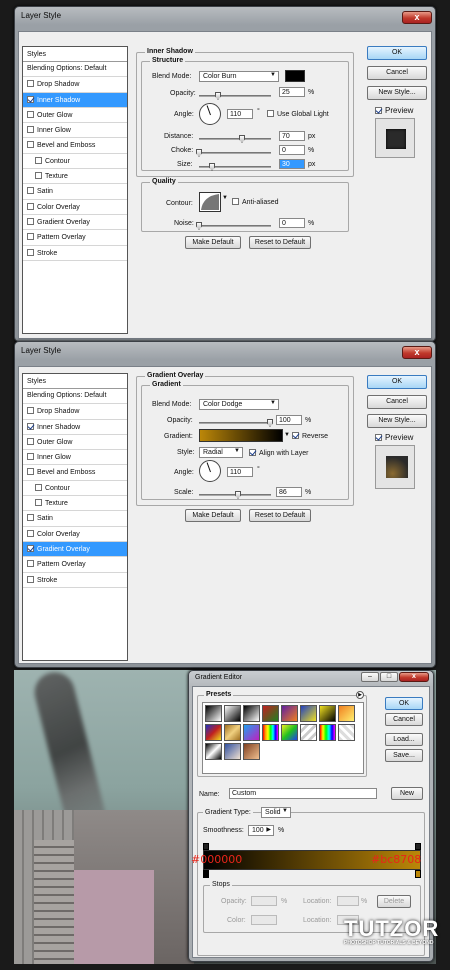 This screenshot has width=450, height=970. I want to click on align-with-layer-checkbox: Align with Layer, so click(278, 453).